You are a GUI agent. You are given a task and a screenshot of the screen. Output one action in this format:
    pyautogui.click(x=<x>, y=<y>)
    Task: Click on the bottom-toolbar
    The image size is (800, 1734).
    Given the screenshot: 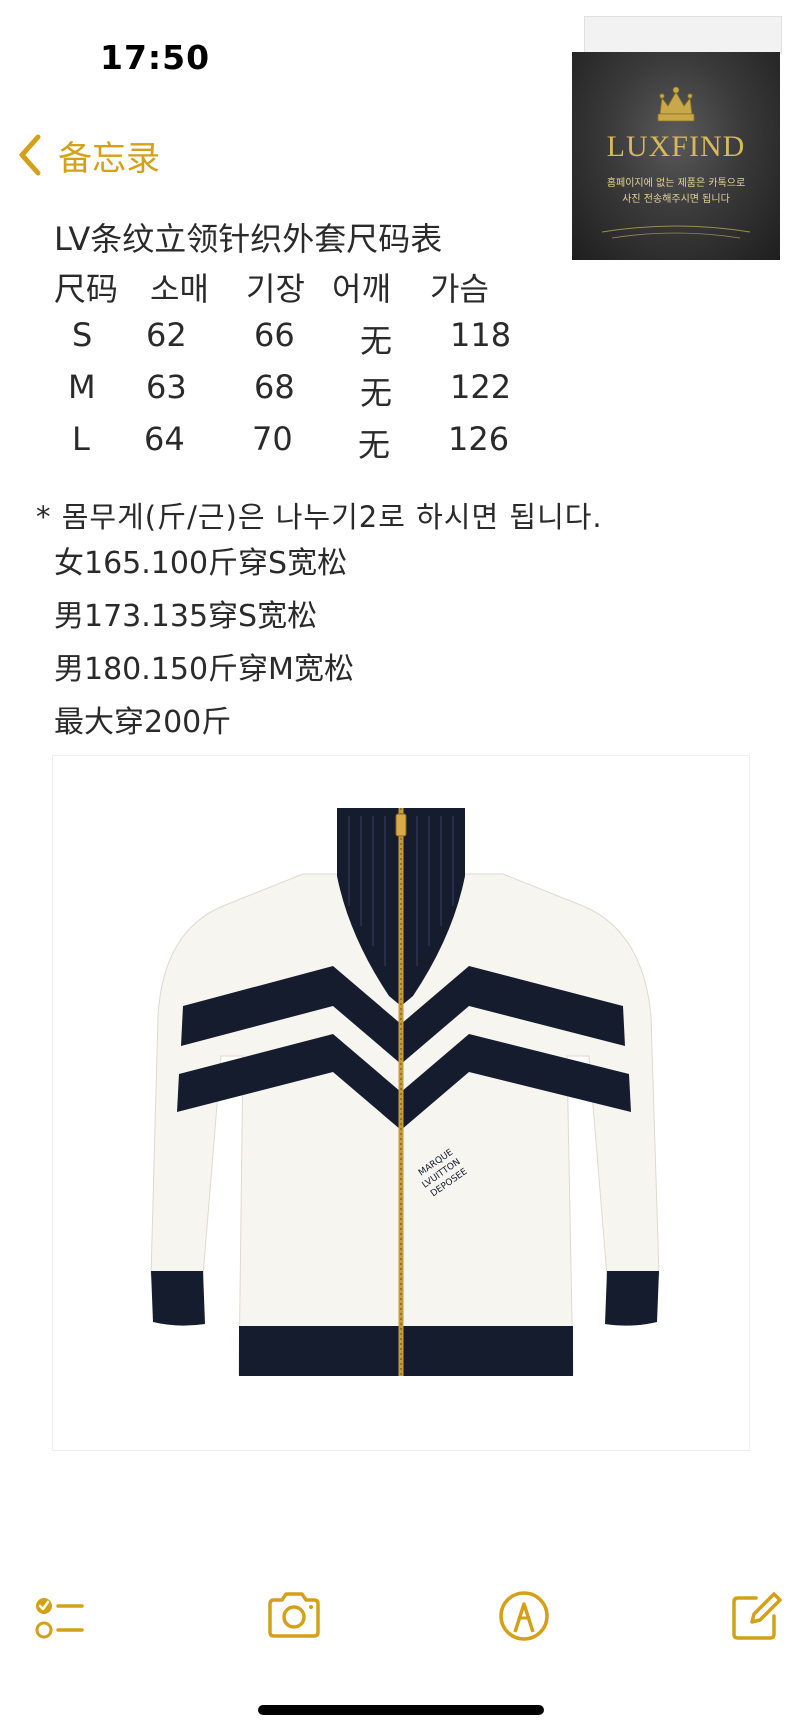 What is the action you would take?
    pyautogui.click(x=400, y=1620)
    